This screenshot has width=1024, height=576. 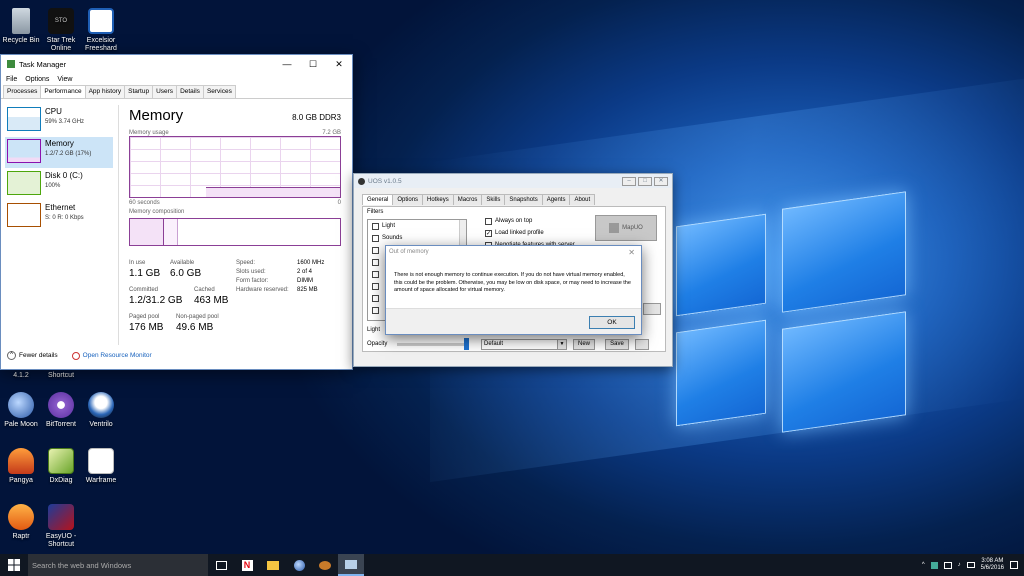 What do you see at coordinates (375, 226) in the screenshot?
I see `filter-light-checkbox` at bounding box center [375, 226].